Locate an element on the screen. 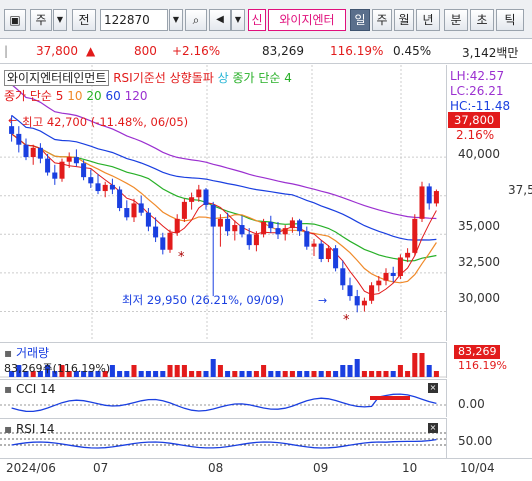  high-arrow-icon: ← is located at coordinates (12, 120).